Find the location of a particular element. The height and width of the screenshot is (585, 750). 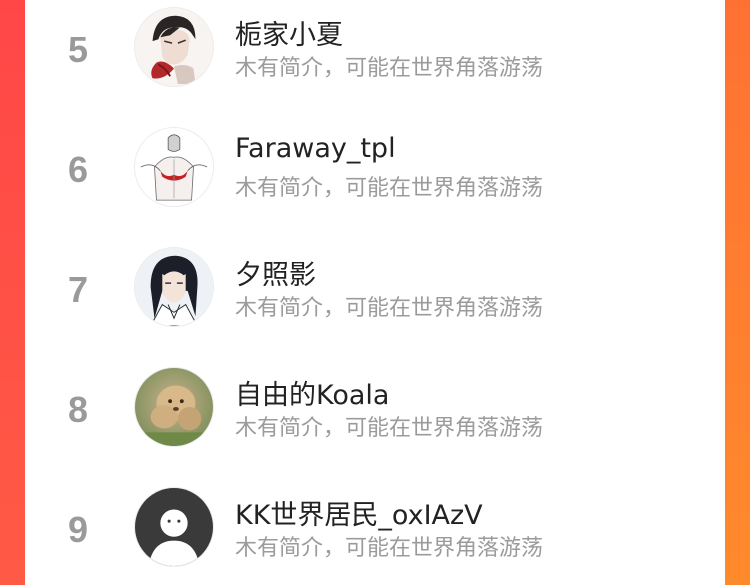

anime-man-avatar-icon is located at coordinates (174, 47).